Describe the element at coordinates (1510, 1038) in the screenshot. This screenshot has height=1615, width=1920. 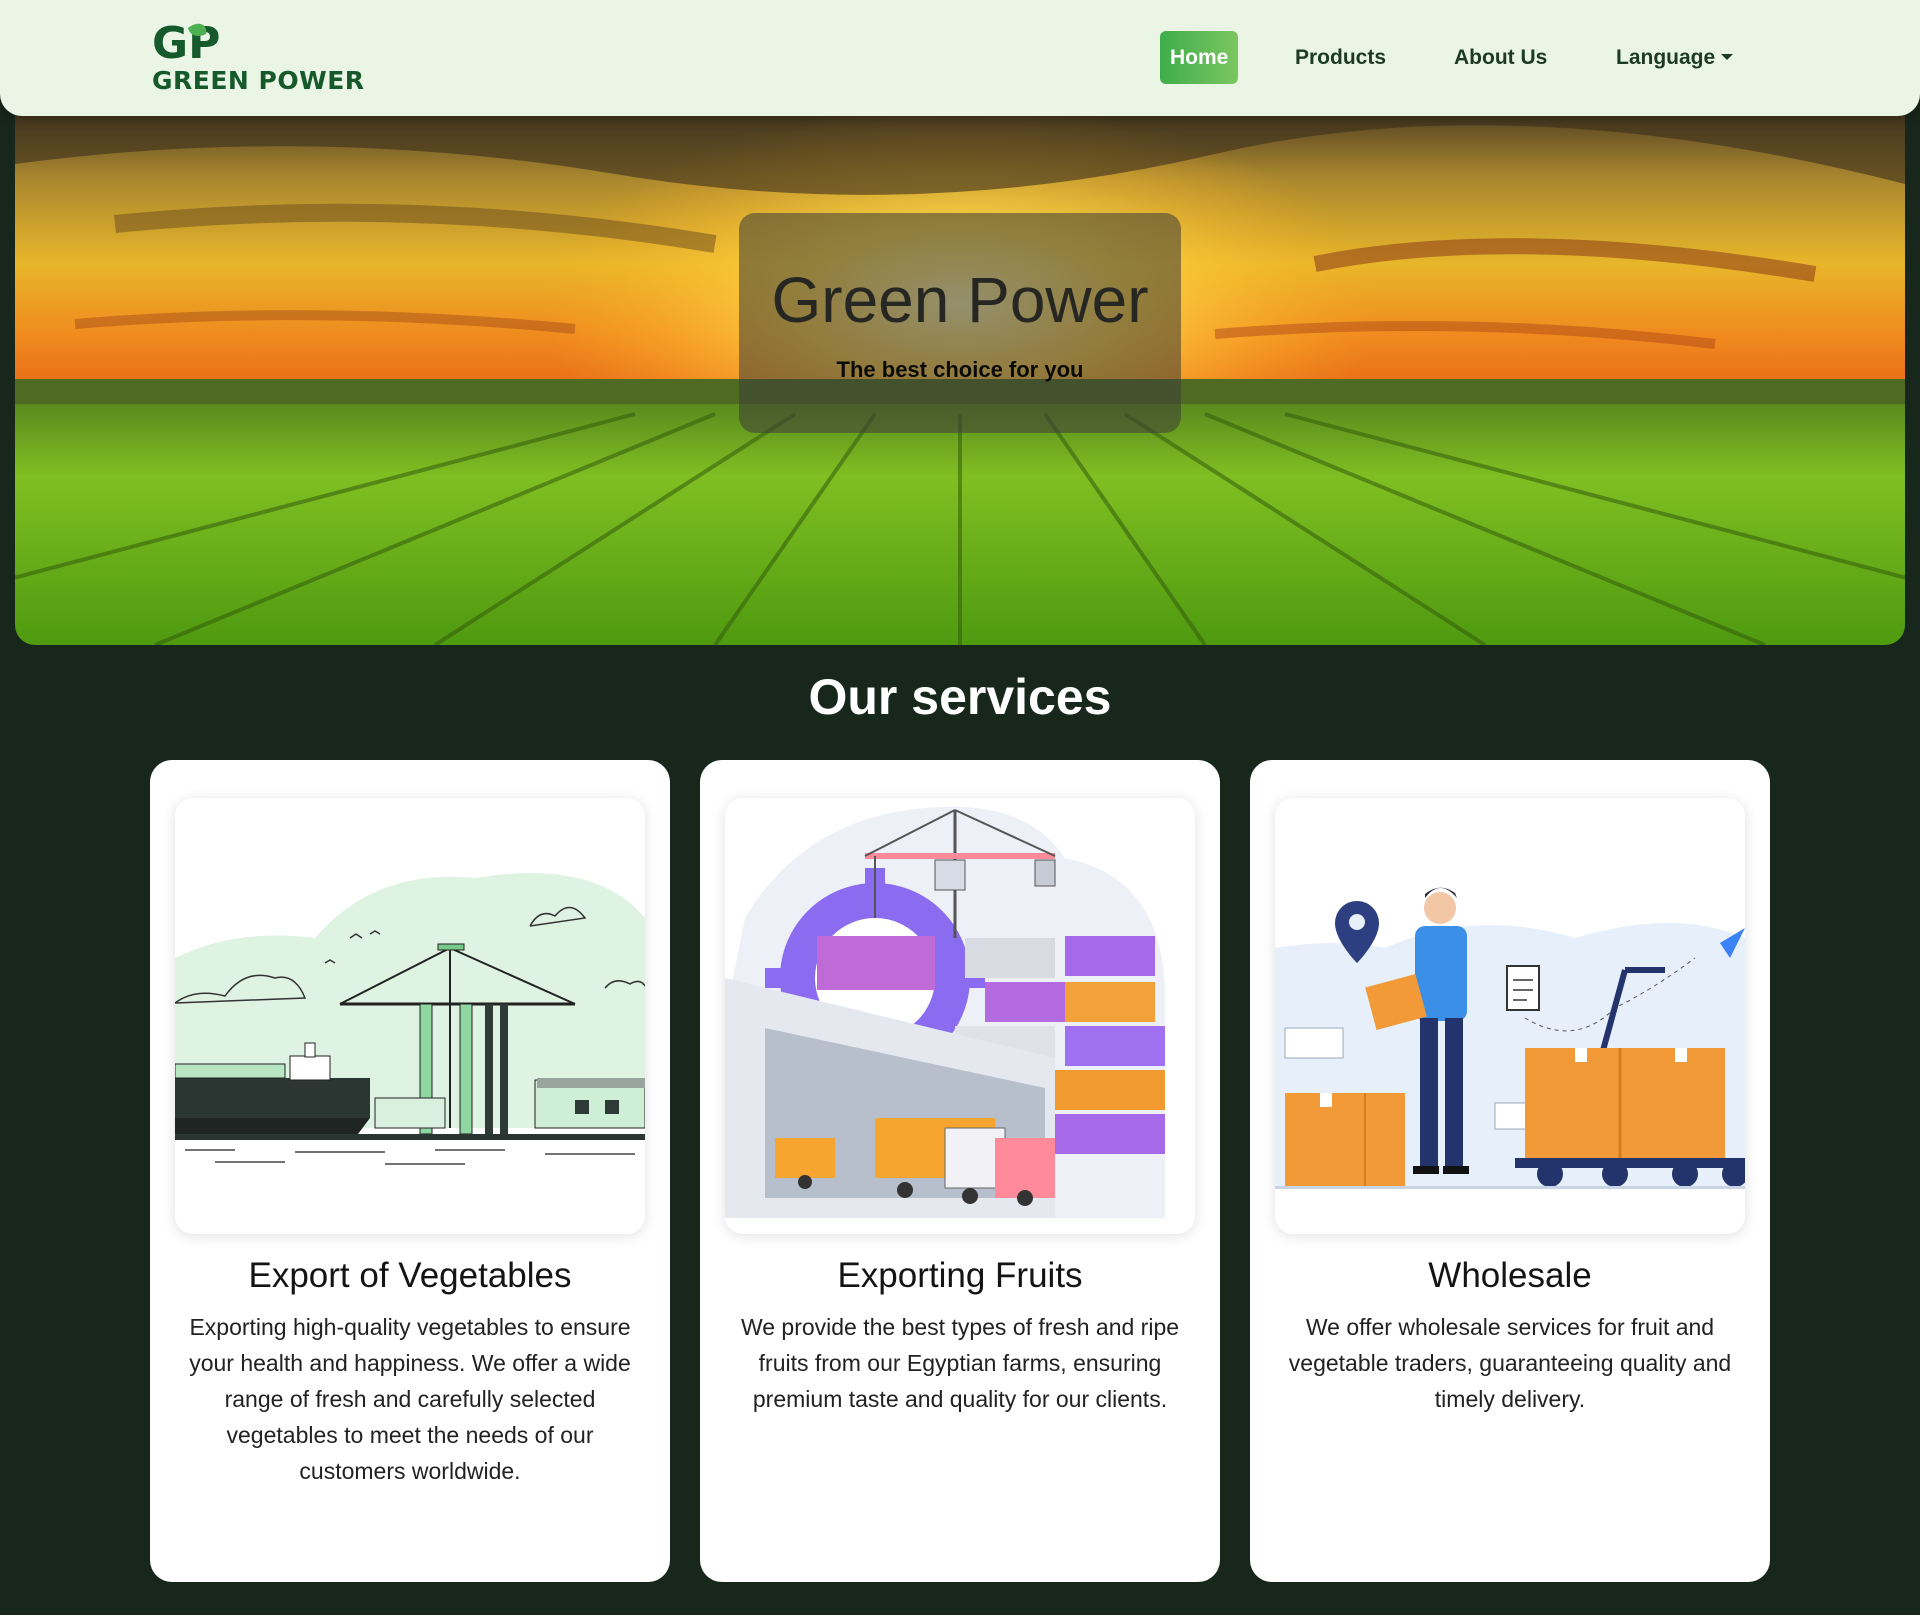
I see `delivery-man-boxes-illustration-icon` at that location.